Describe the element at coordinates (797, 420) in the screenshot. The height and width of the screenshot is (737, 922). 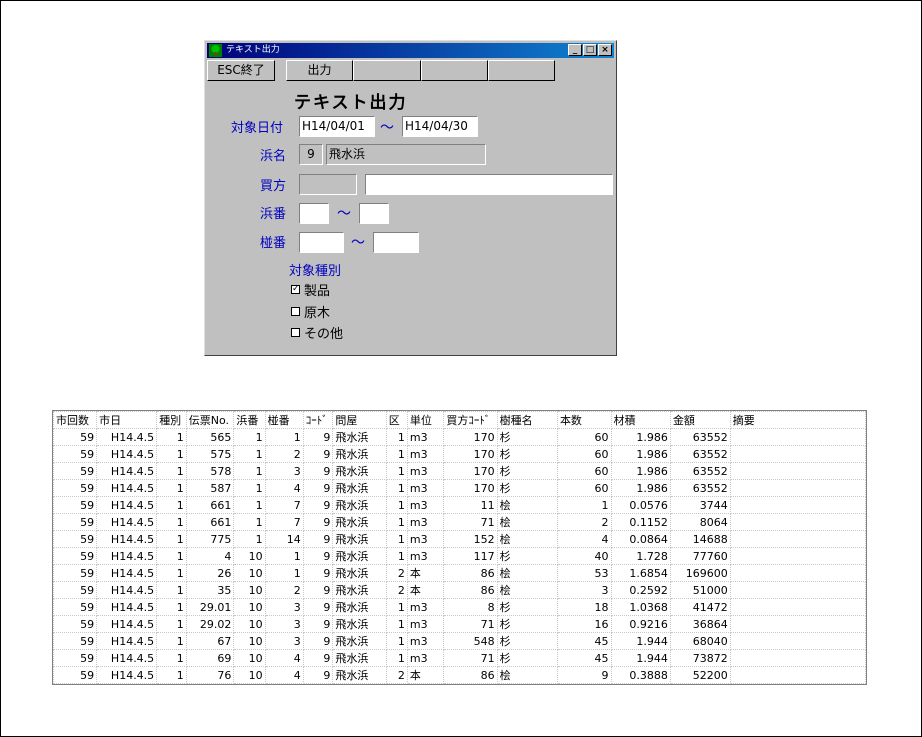
I see `column-header: 摘要` at that location.